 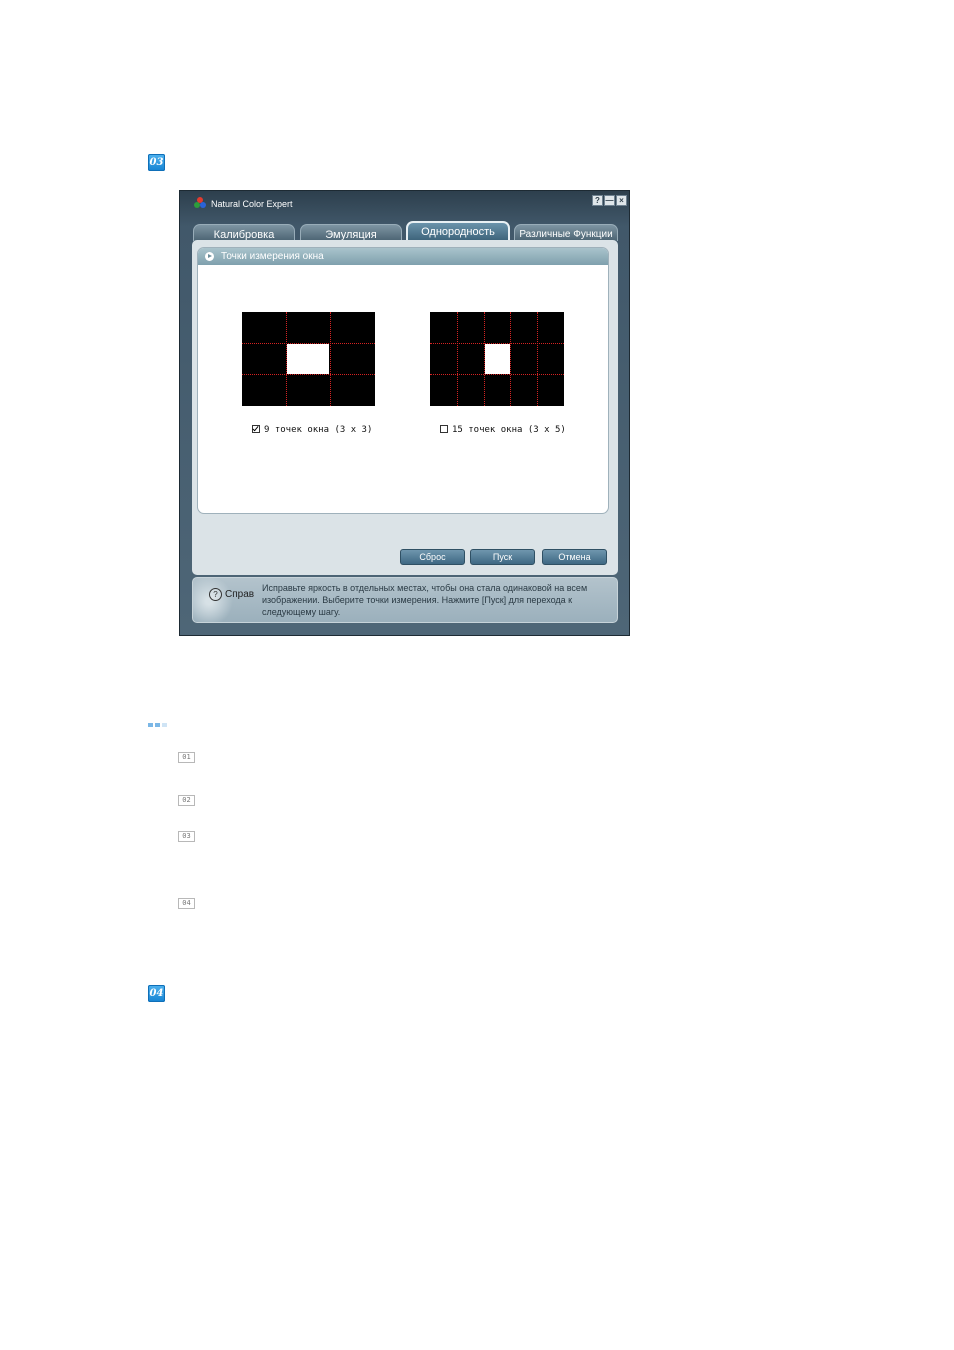 I want to click on tab-calibration: Калибровка, so click(x=244, y=232).